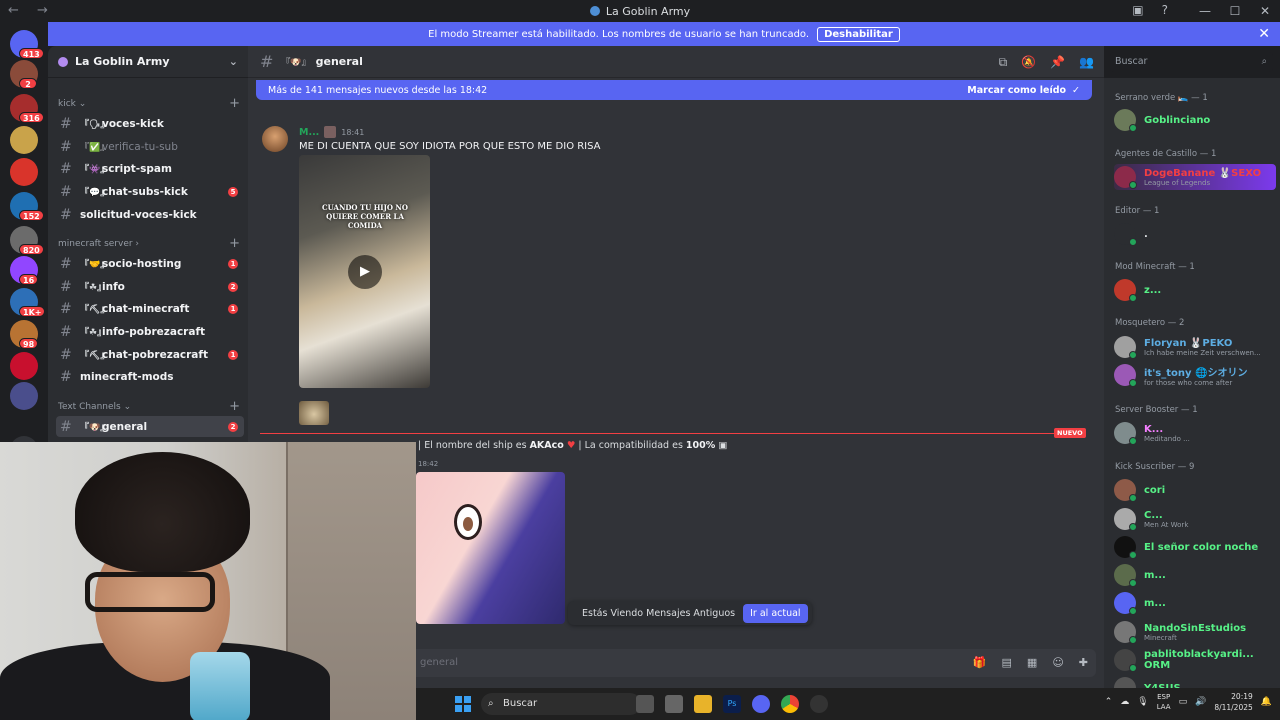 This screenshot has height=720, width=1280. What do you see at coordinates (1266, 702) in the screenshot?
I see `notifications-icon: 🔔` at bounding box center [1266, 702].